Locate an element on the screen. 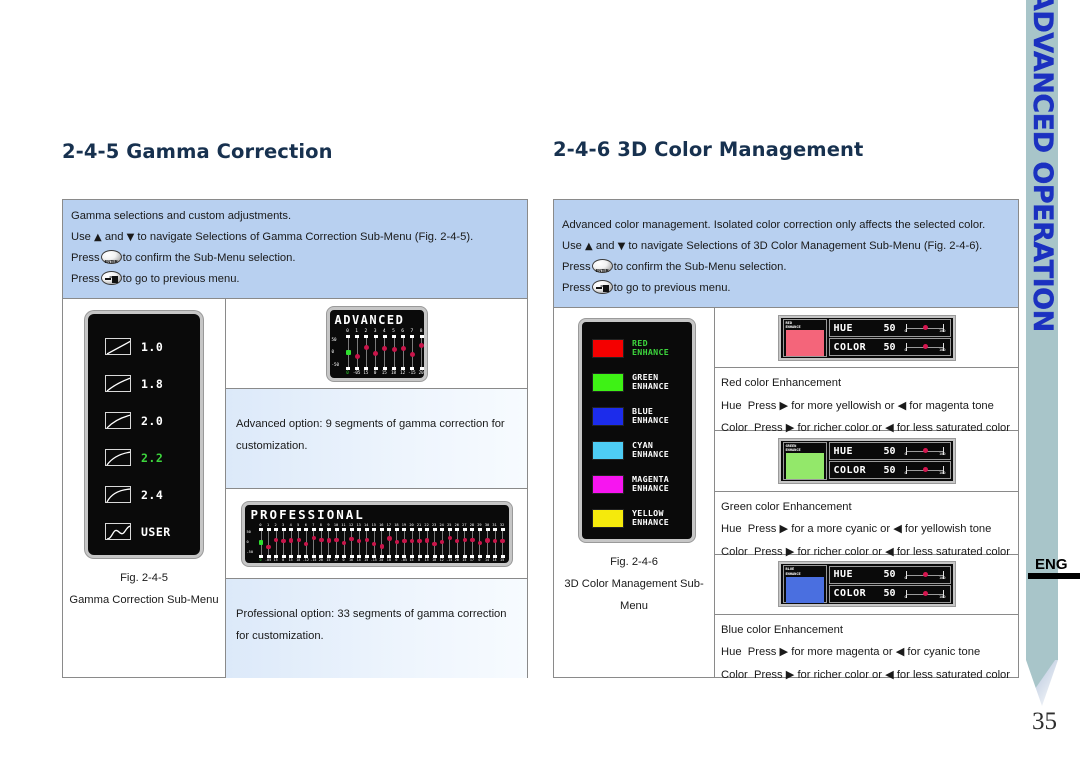 This screenshot has height=761, width=1080. color-menu-item: BLUE ENHANCE is located at coordinates (637, 416).